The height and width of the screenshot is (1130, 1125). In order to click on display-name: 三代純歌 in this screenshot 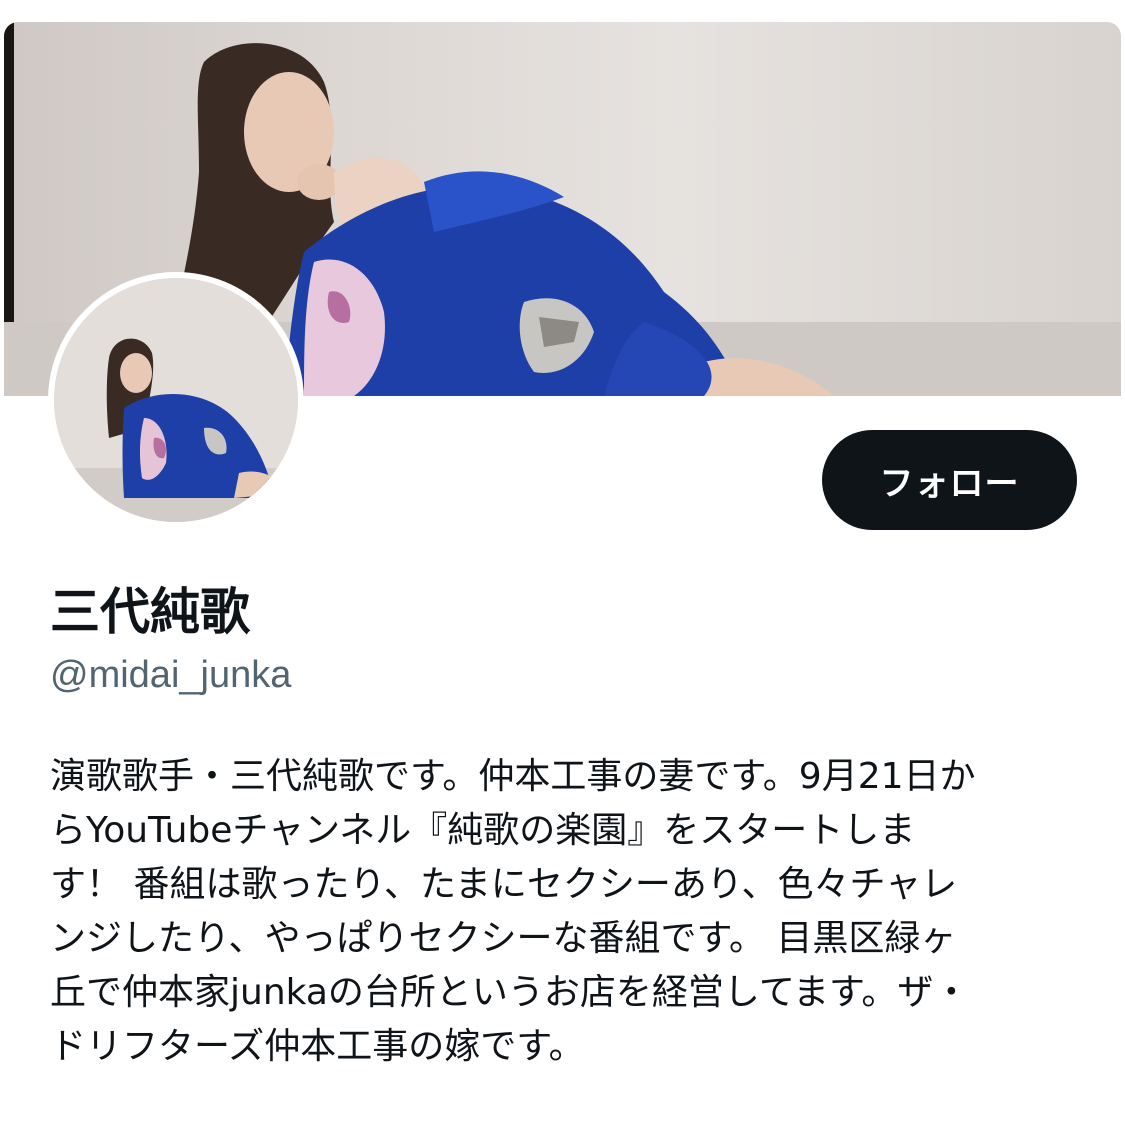, I will do `click(150, 612)`.